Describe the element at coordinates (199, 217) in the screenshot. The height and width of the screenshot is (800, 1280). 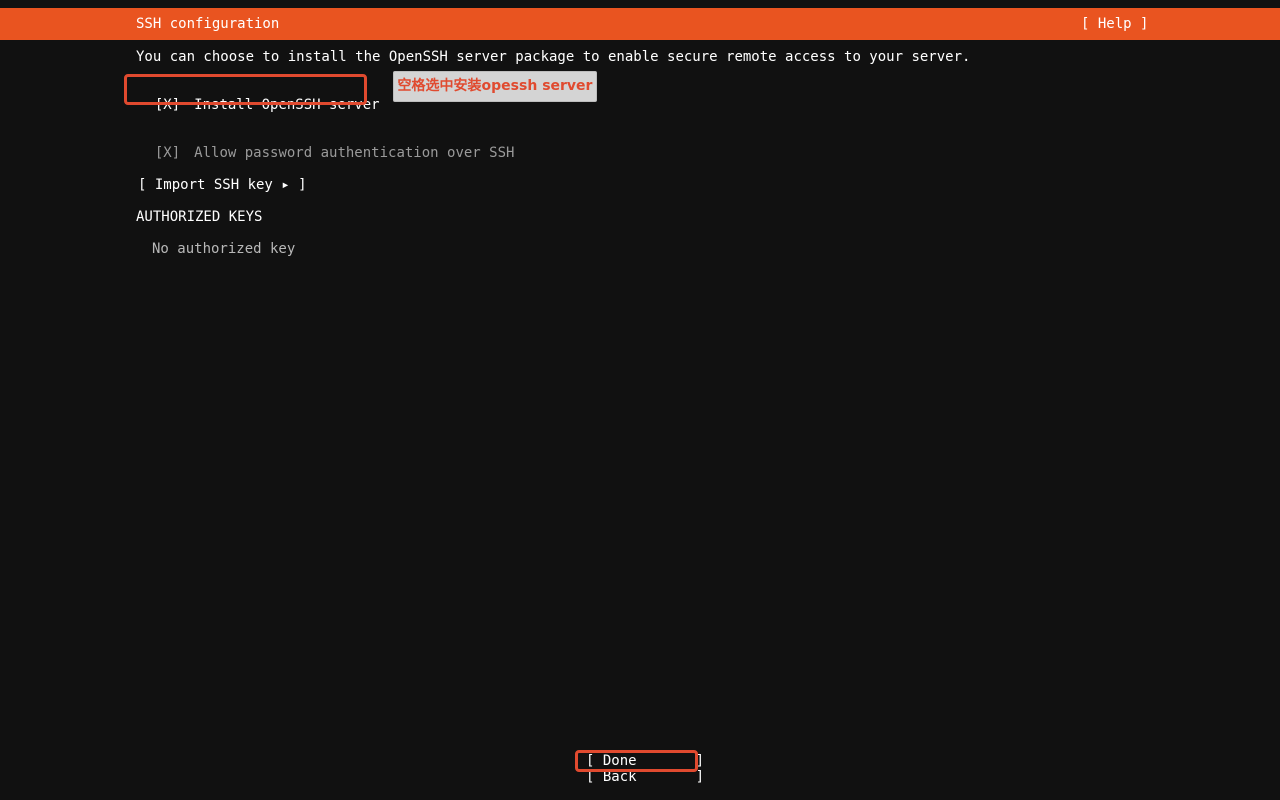
I see `authorized-keys-title: AUTHORIZED KEYS` at that location.